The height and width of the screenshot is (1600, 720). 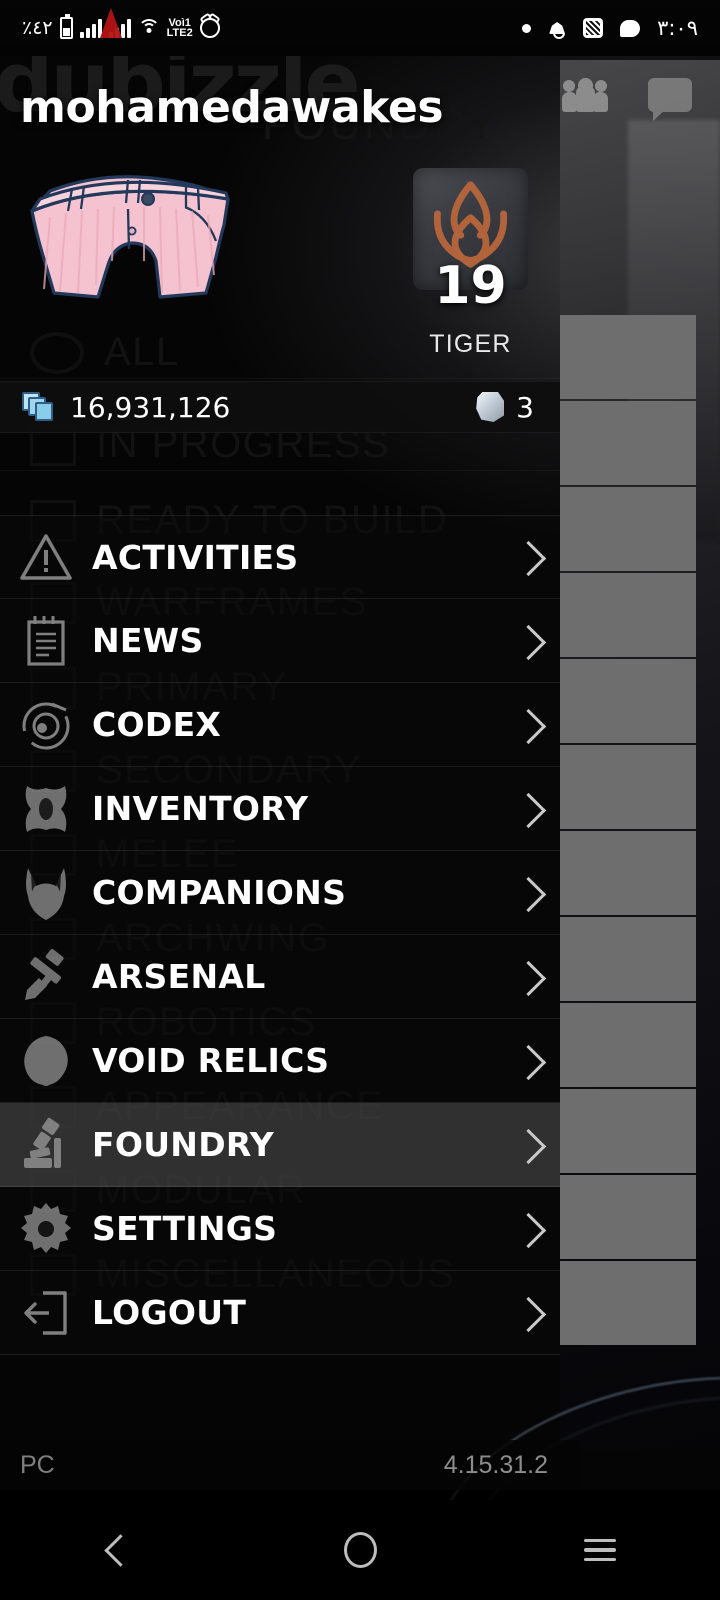 I want to click on inventory-icon, so click(x=46, y=809).